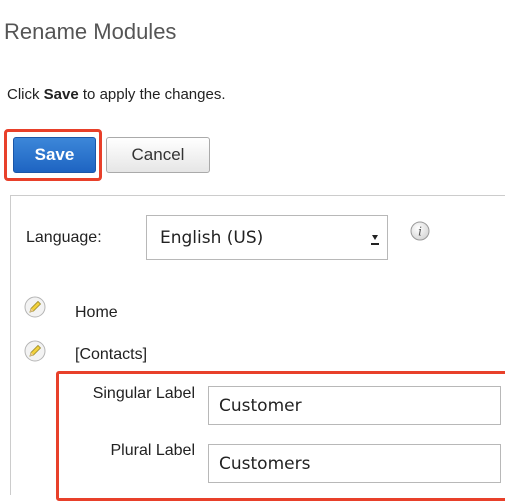  What do you see at coordinates (375, 240) in the screenshot?
I see `dropdown-arrow-icon` at bounding box center [375, 240].